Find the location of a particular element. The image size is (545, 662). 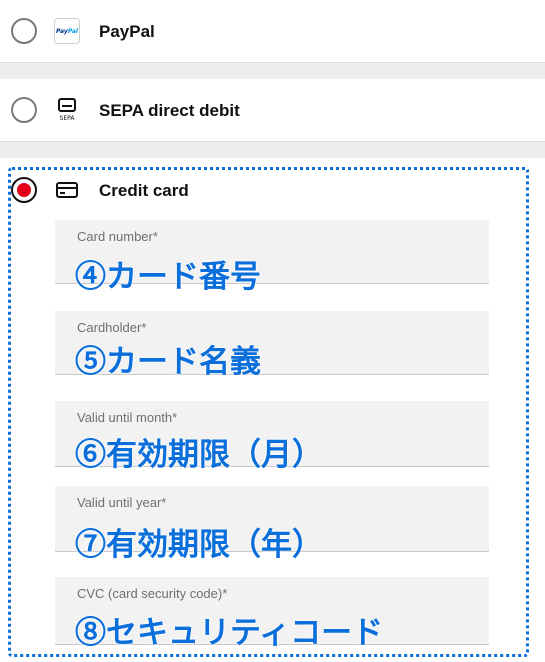

radio-selected-dot is located at coordinates (24, 190).